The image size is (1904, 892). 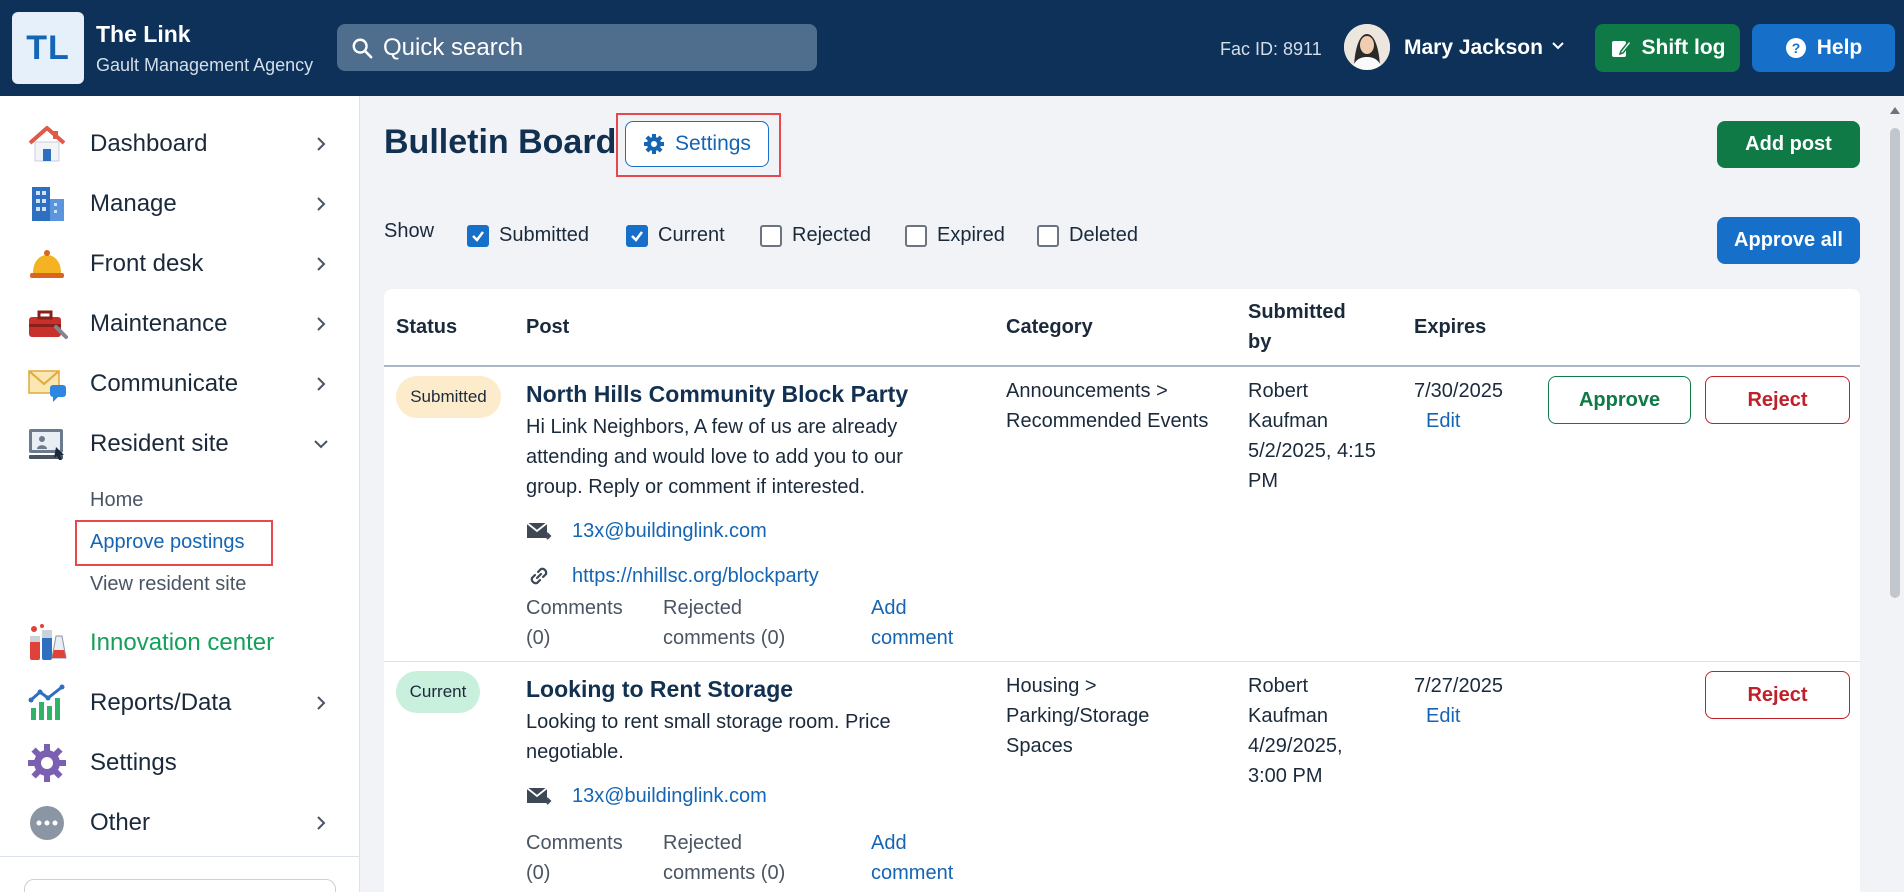 What do you see at coordinates (672, 576) in the screenshot?
I see `post-url-link: https://nhillsc.org/blockparty` at bounding box center [672, 576].